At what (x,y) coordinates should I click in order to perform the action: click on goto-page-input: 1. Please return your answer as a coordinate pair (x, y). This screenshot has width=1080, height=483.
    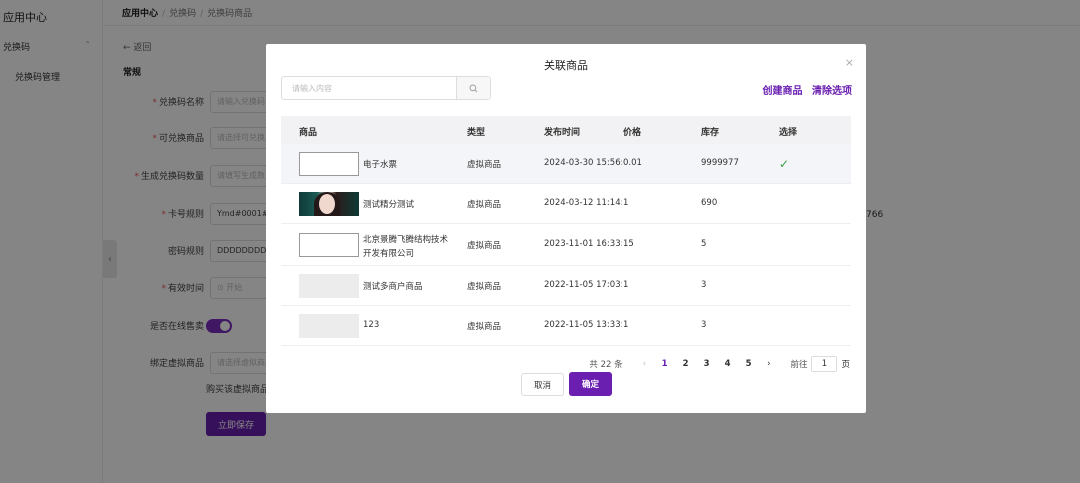
    Looking at the image, I should click on (824, 364).